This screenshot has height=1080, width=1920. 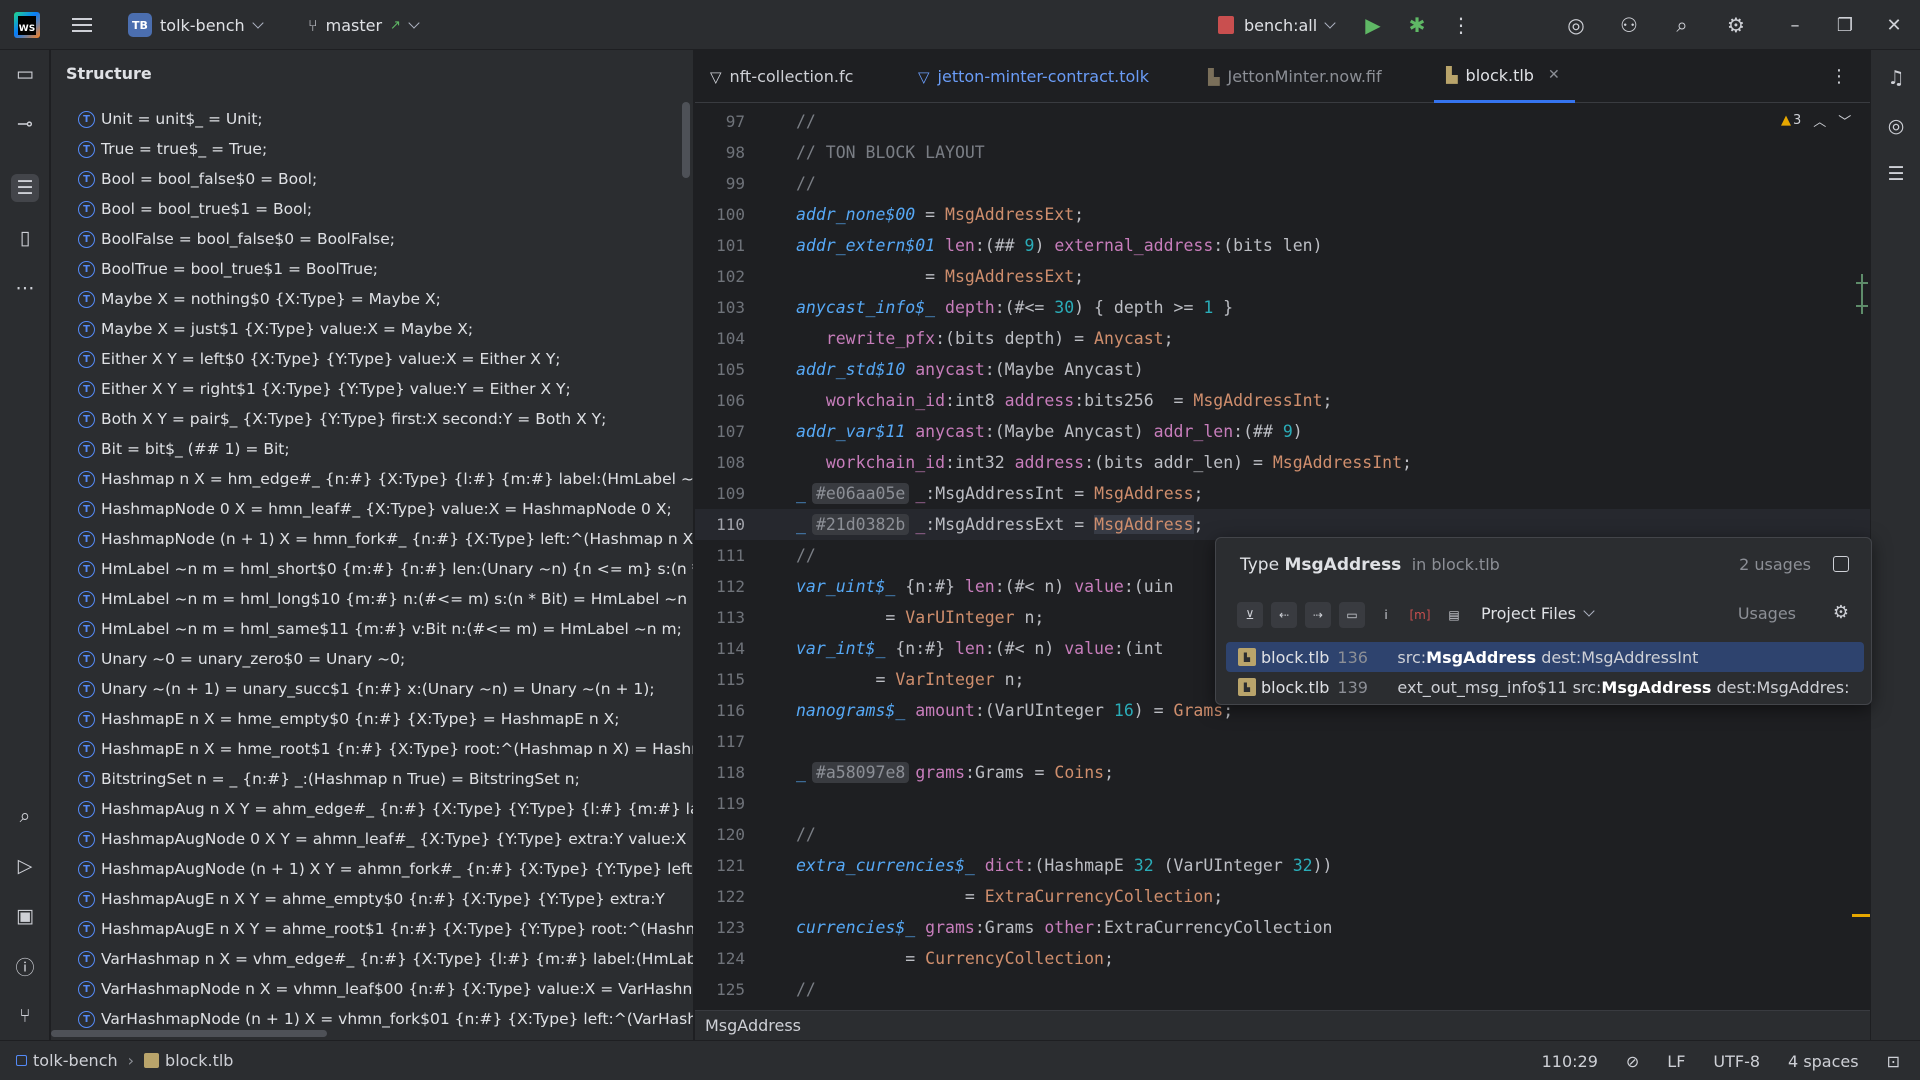 What do you see at coordinates (1632, 1061) in the screenshot?
I see `ai-status-icon: ⊘` at bounding box center [1632, 1061].